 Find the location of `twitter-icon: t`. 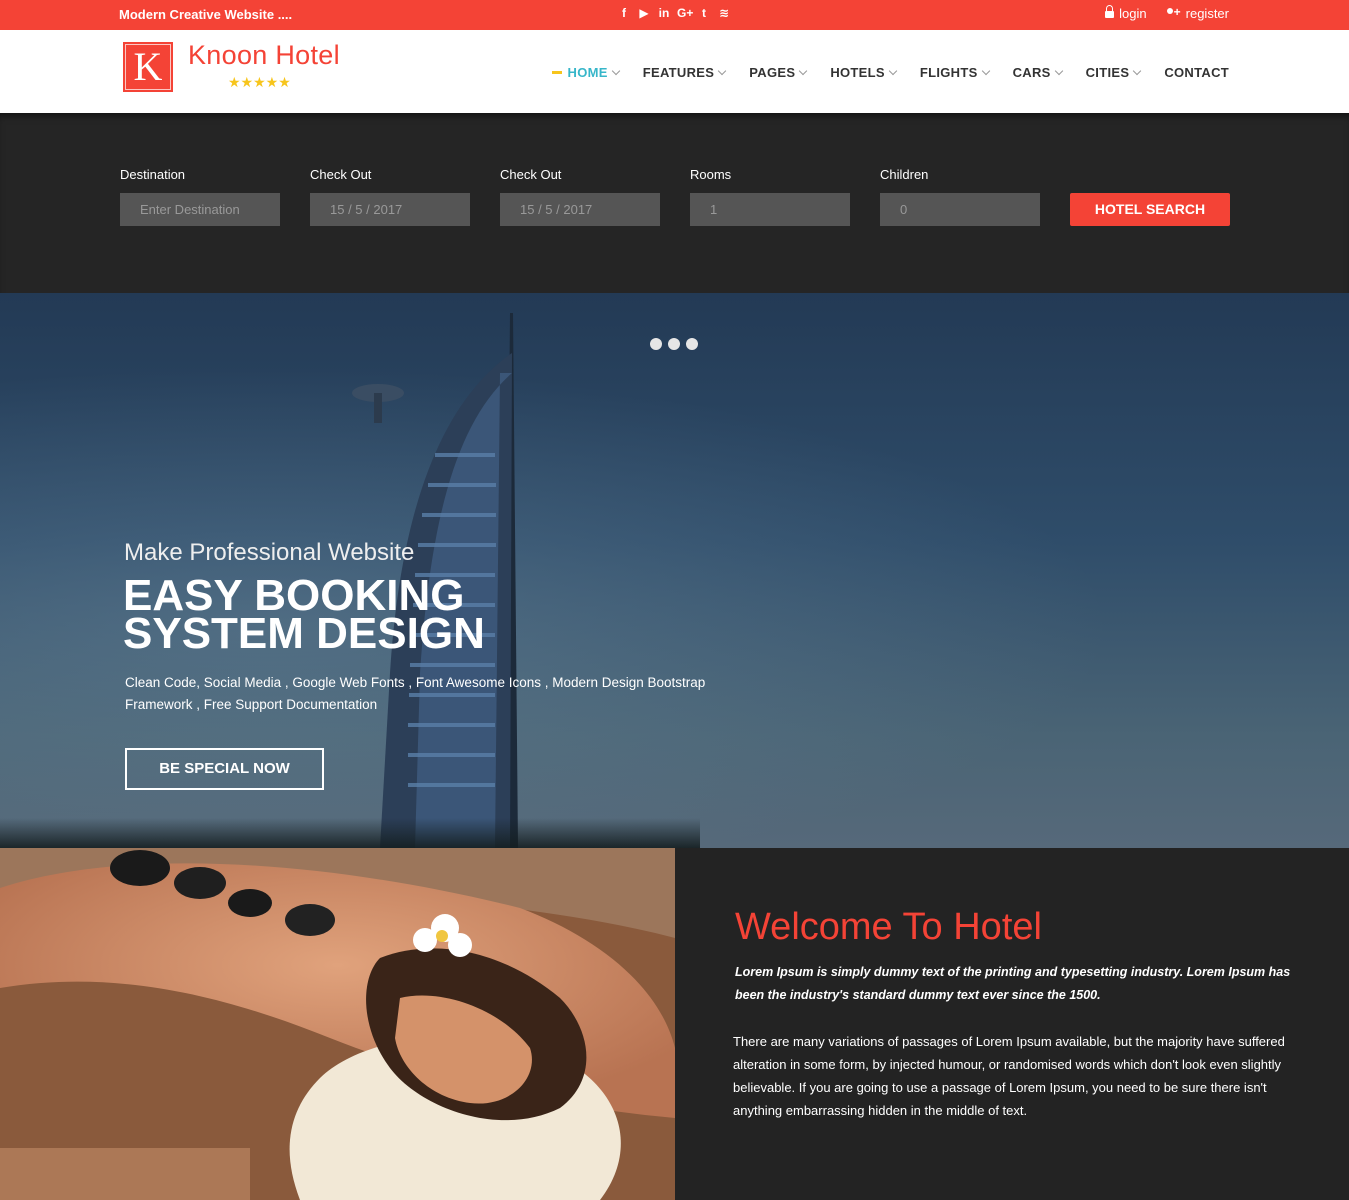

twitter-icon: t is located at coordinates (704, 13).